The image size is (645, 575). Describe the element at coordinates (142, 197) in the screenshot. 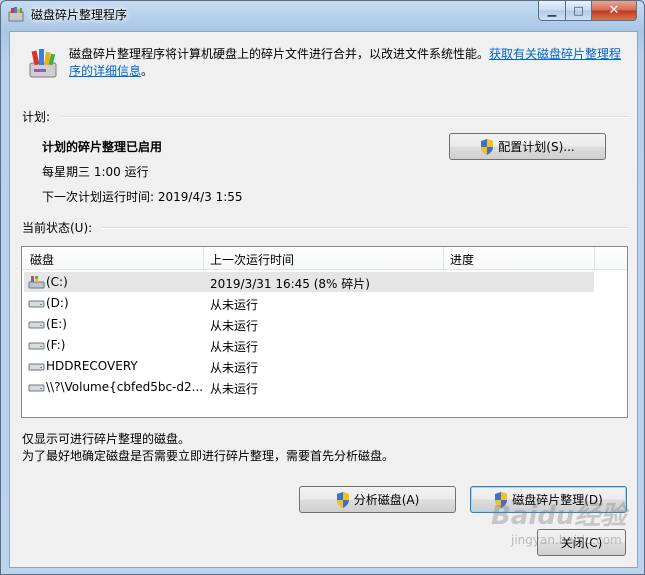

I see `next-run-time: 下一次计划运行时间: 2019/4/3 1:55` at that location.